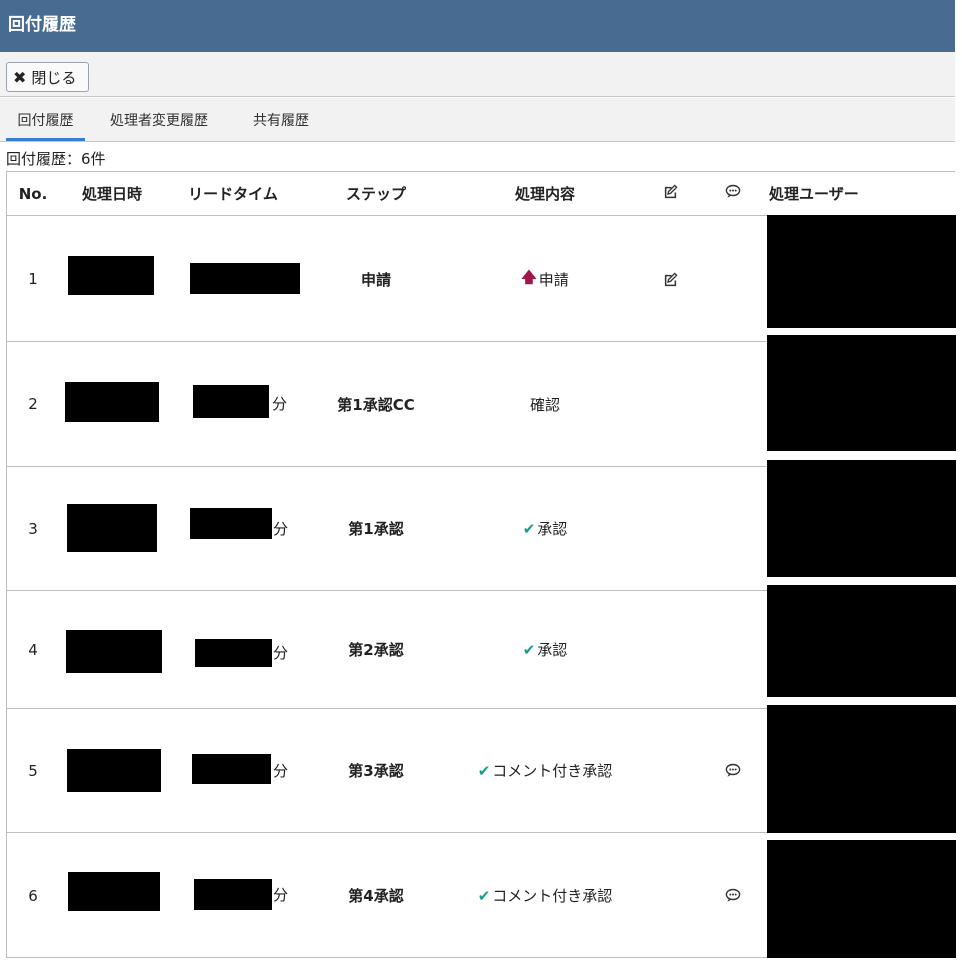 Image resolution: width=962 pixels, height=966 pixels. I want to click on row-no: 4, so click(33, 649).